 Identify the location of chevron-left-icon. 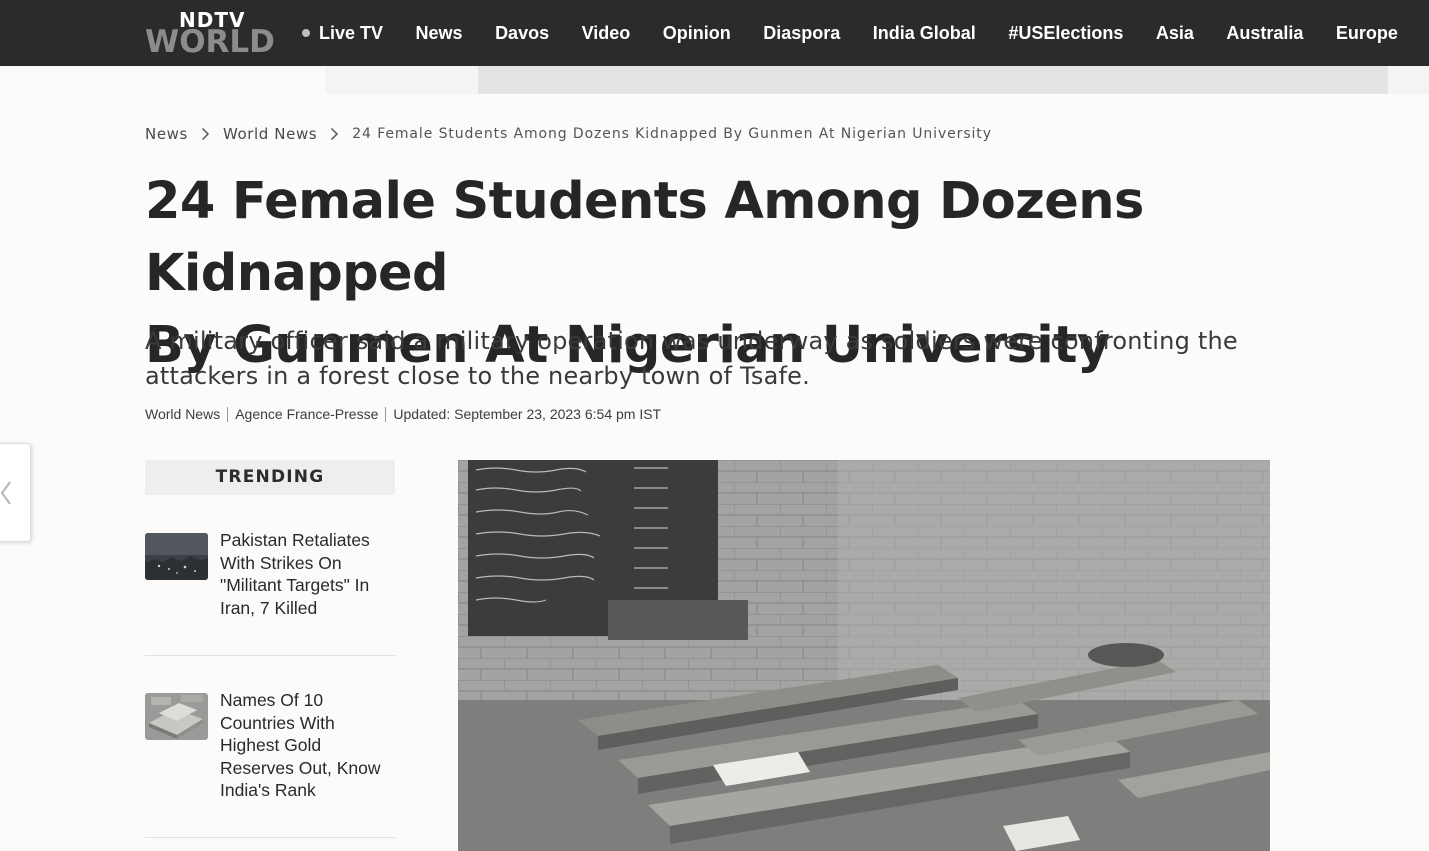
(5, 493).